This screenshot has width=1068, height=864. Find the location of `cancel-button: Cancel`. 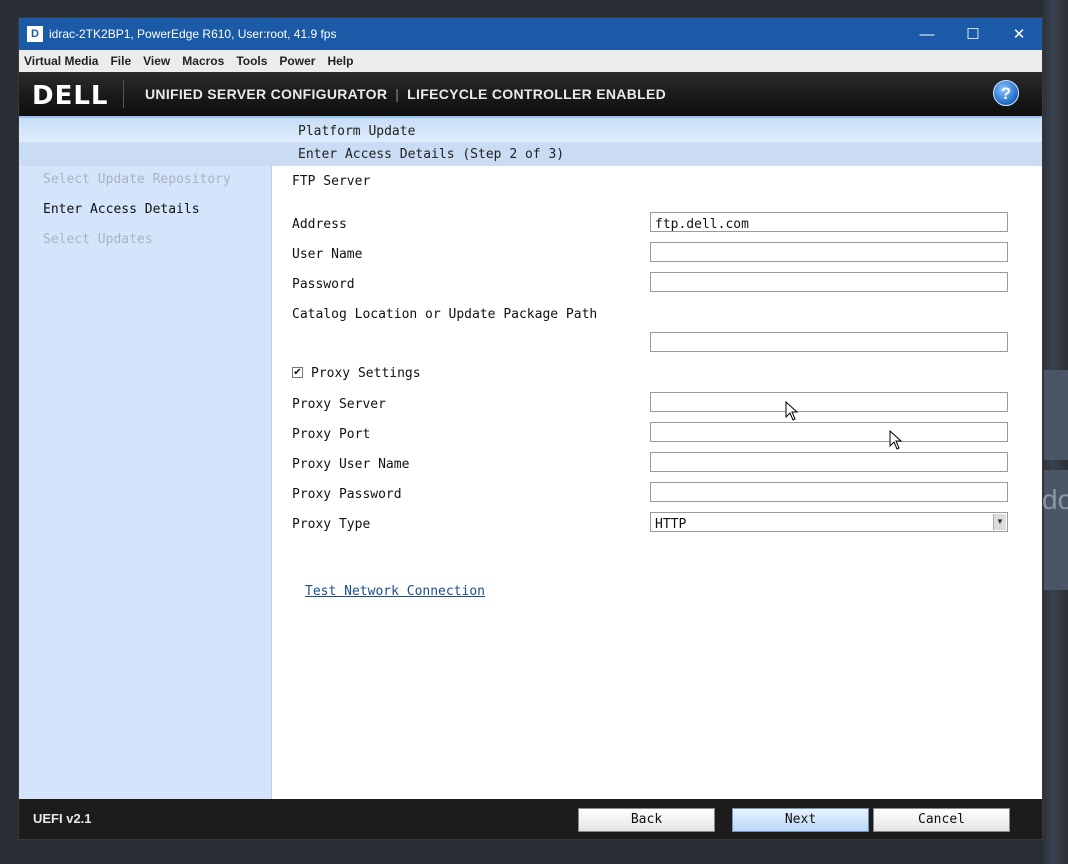

cancel-button: Cancel is located at coordinates (941, 820).